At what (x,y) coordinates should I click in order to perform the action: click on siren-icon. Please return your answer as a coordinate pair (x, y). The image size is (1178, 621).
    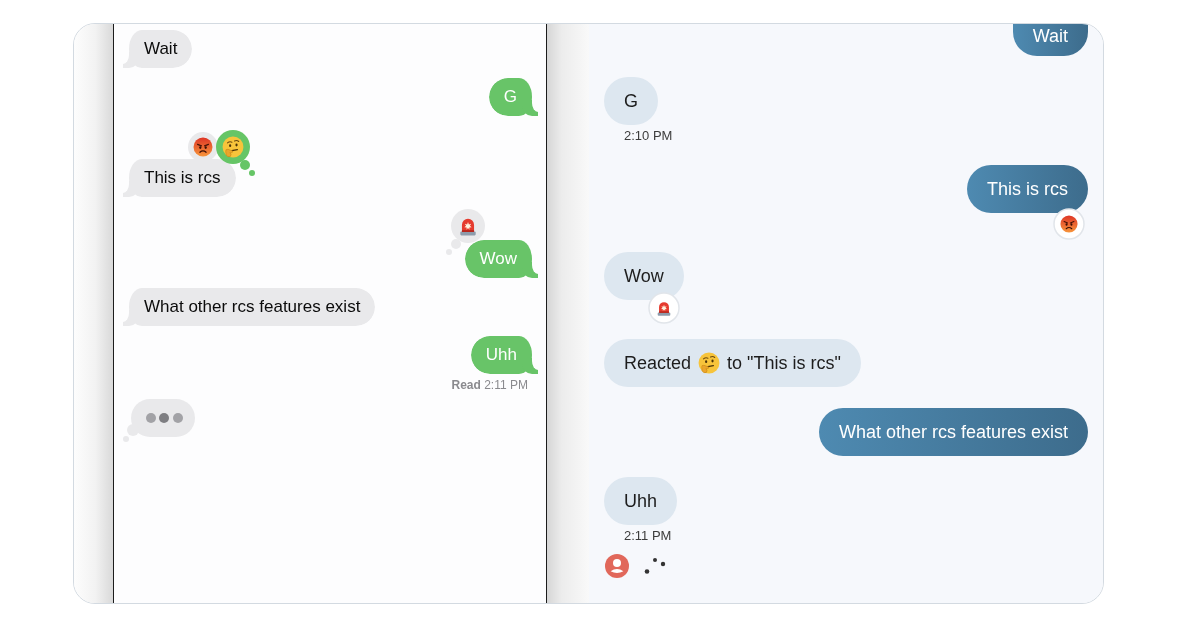
    Looking at the image, I should click on (663, 308).